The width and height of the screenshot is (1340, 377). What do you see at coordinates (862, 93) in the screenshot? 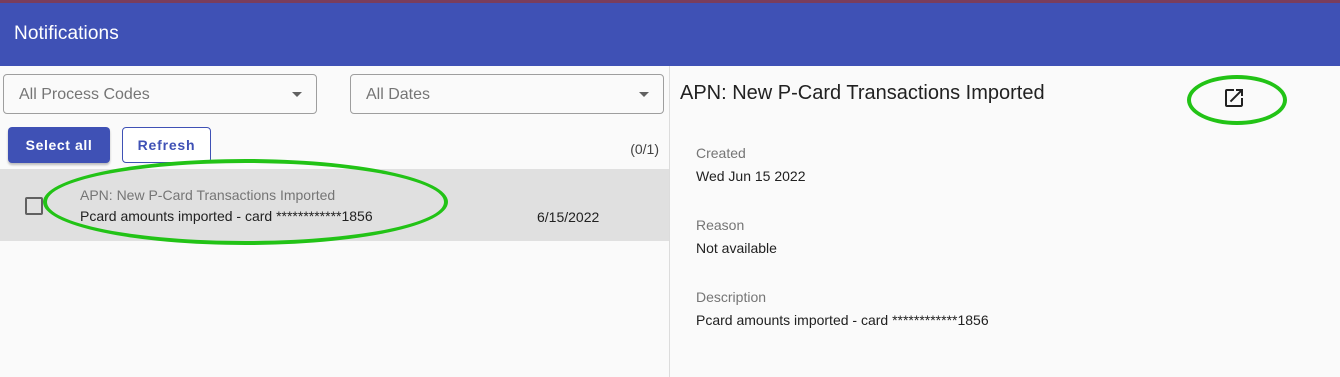
I see `detail-title: APN: New P-Card Transactions Imported` at bounding box center [862, 93].